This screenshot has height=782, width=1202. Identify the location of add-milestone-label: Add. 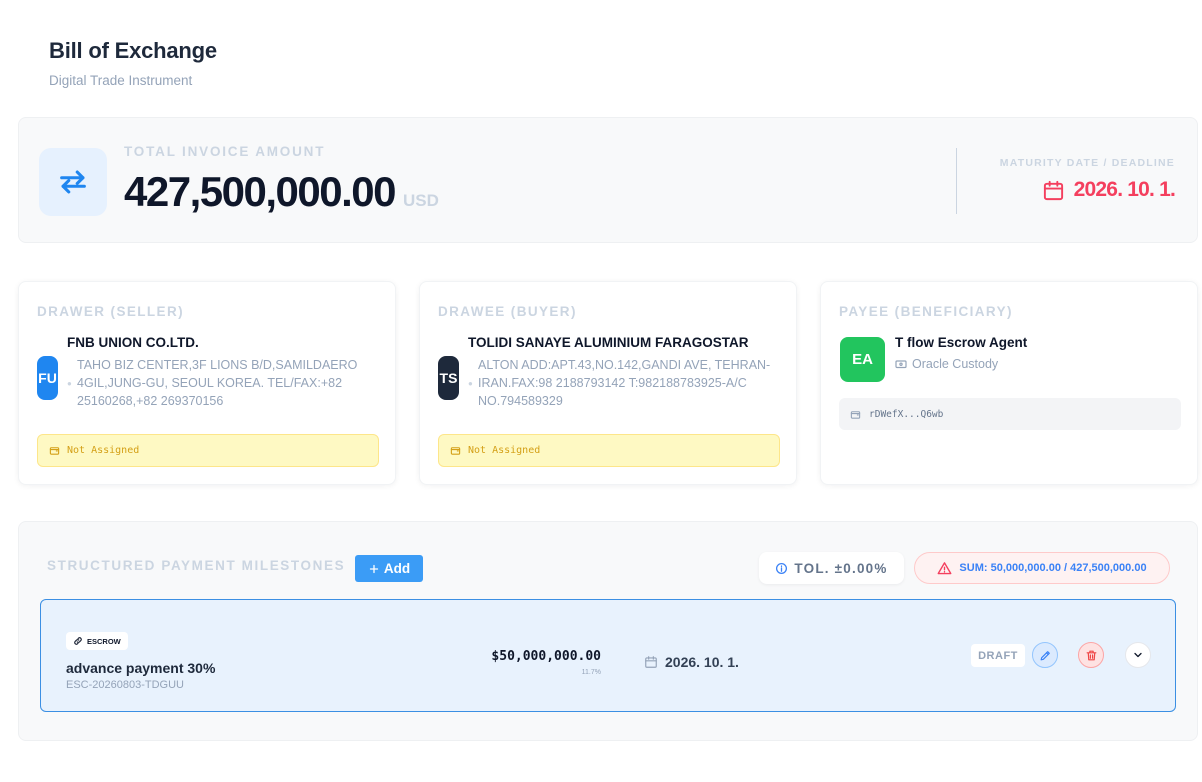
(397, 568).